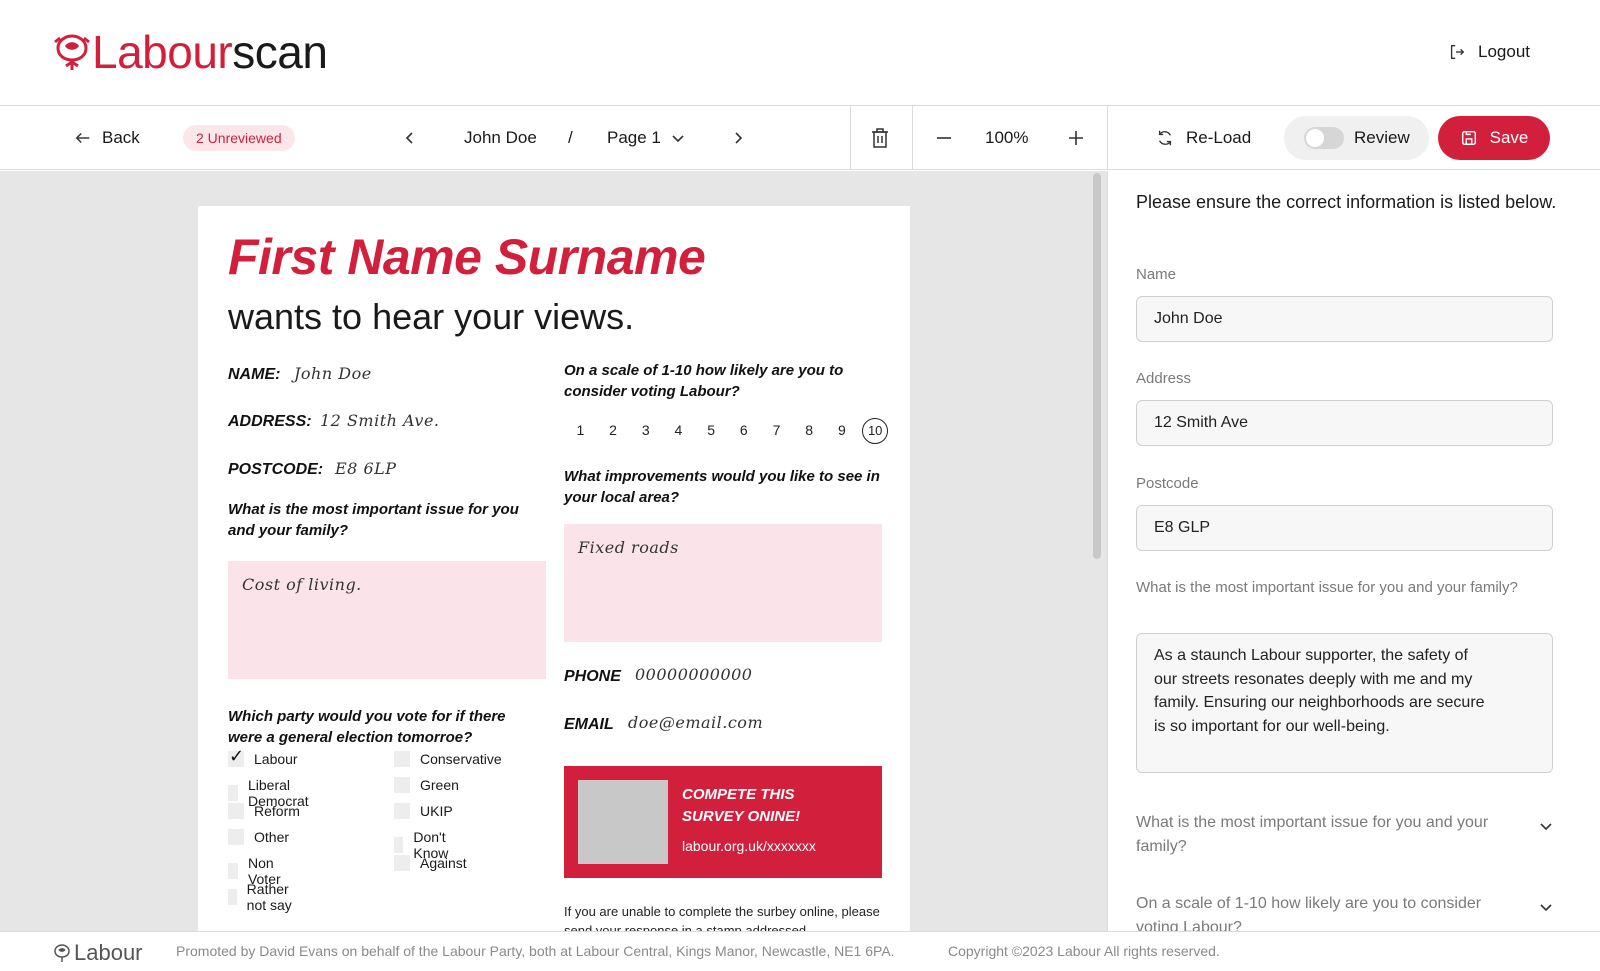  What do you see at coordinates (1344, 528) in the screenshot?
I see `postcode-input: E8 GLP` at bounding box center [1344, 528].